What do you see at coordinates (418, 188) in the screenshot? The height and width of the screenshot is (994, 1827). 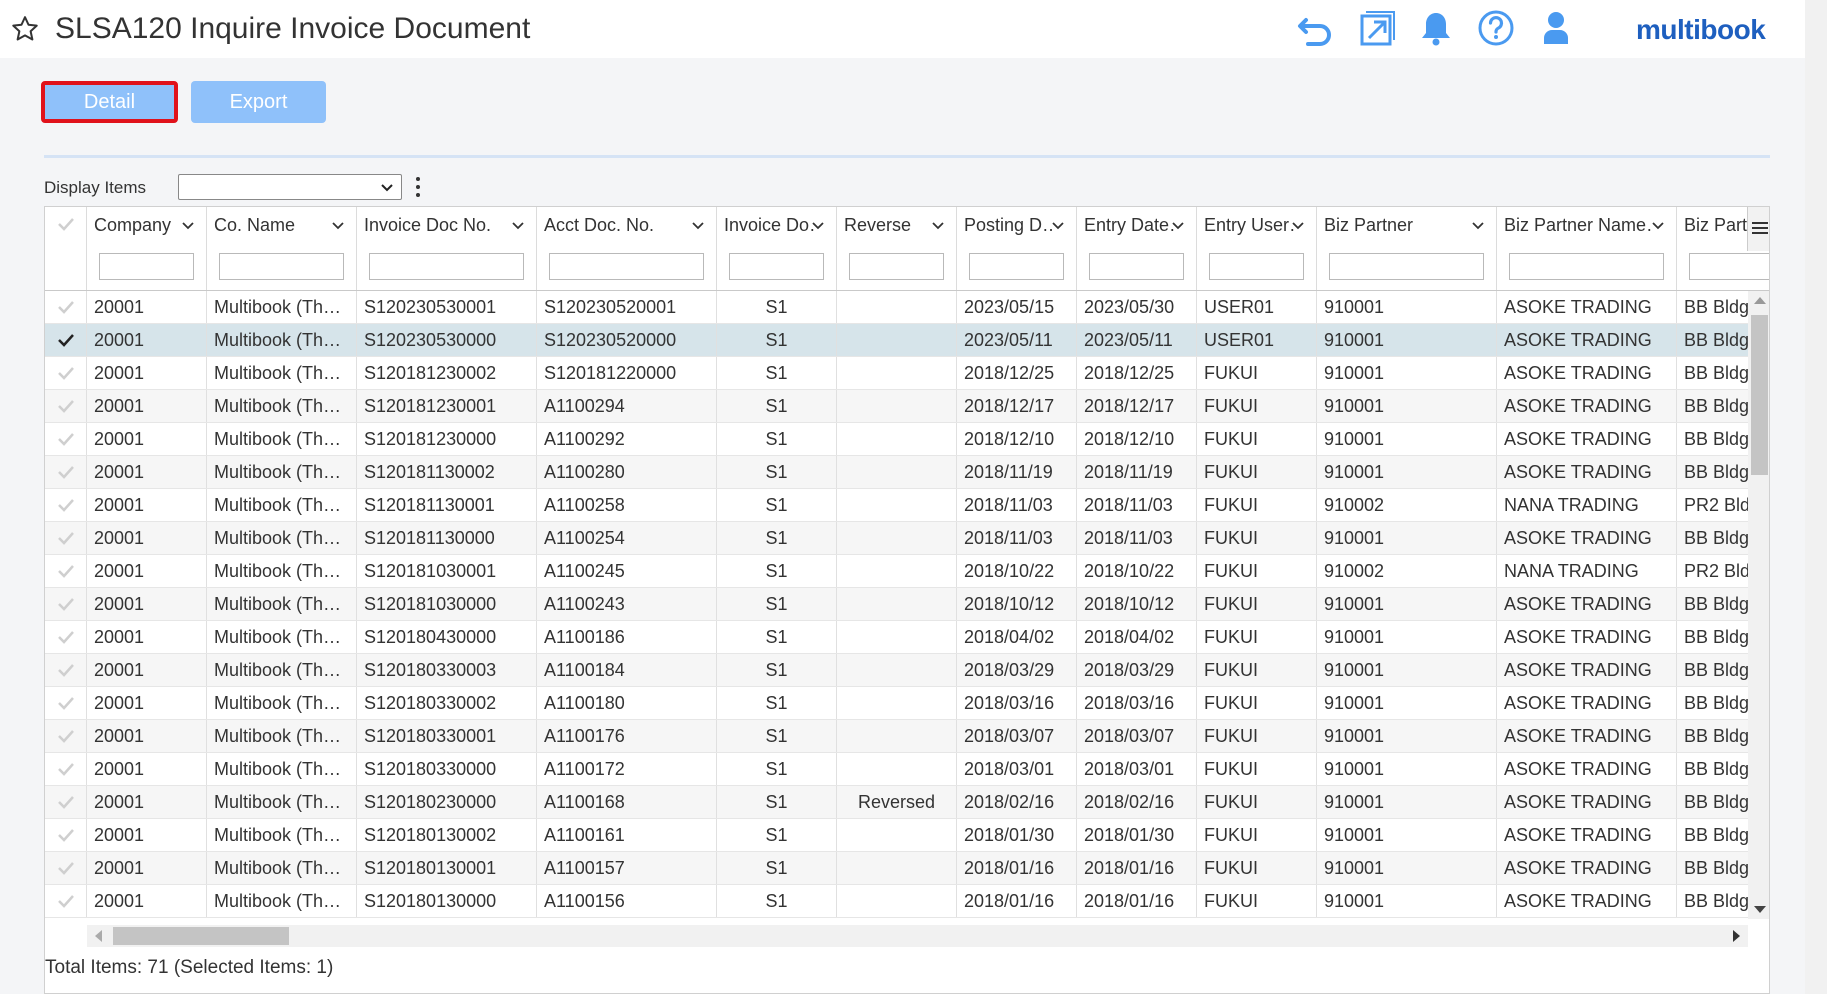 I see `more-options-icon` at bounding box center [418, 188].